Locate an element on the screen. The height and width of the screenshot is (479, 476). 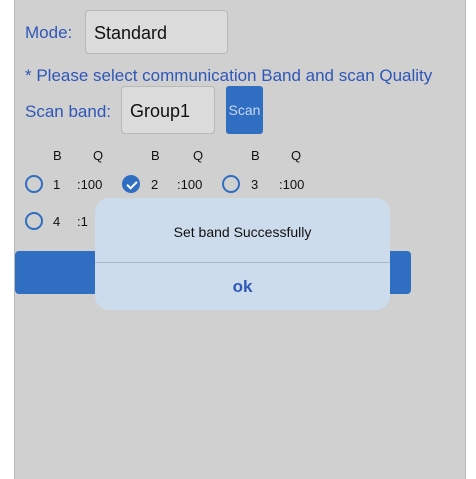
alert-message: Set band Successfully is located at coordinates (242, 230).